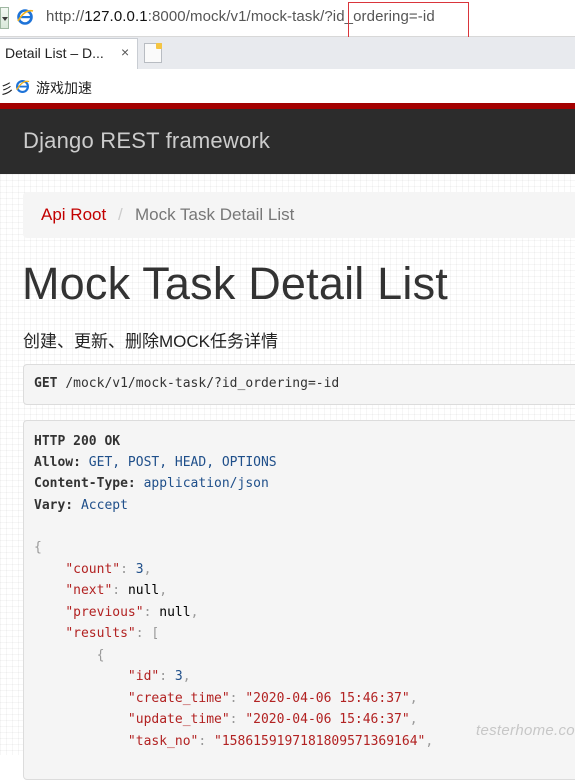 The width and height of the screenshot is (575, 780). Describe the element at coordinates (299, 215) in the screenshot. I see `breadcrumb: Api Root / Mock Task Detail List` at that location.